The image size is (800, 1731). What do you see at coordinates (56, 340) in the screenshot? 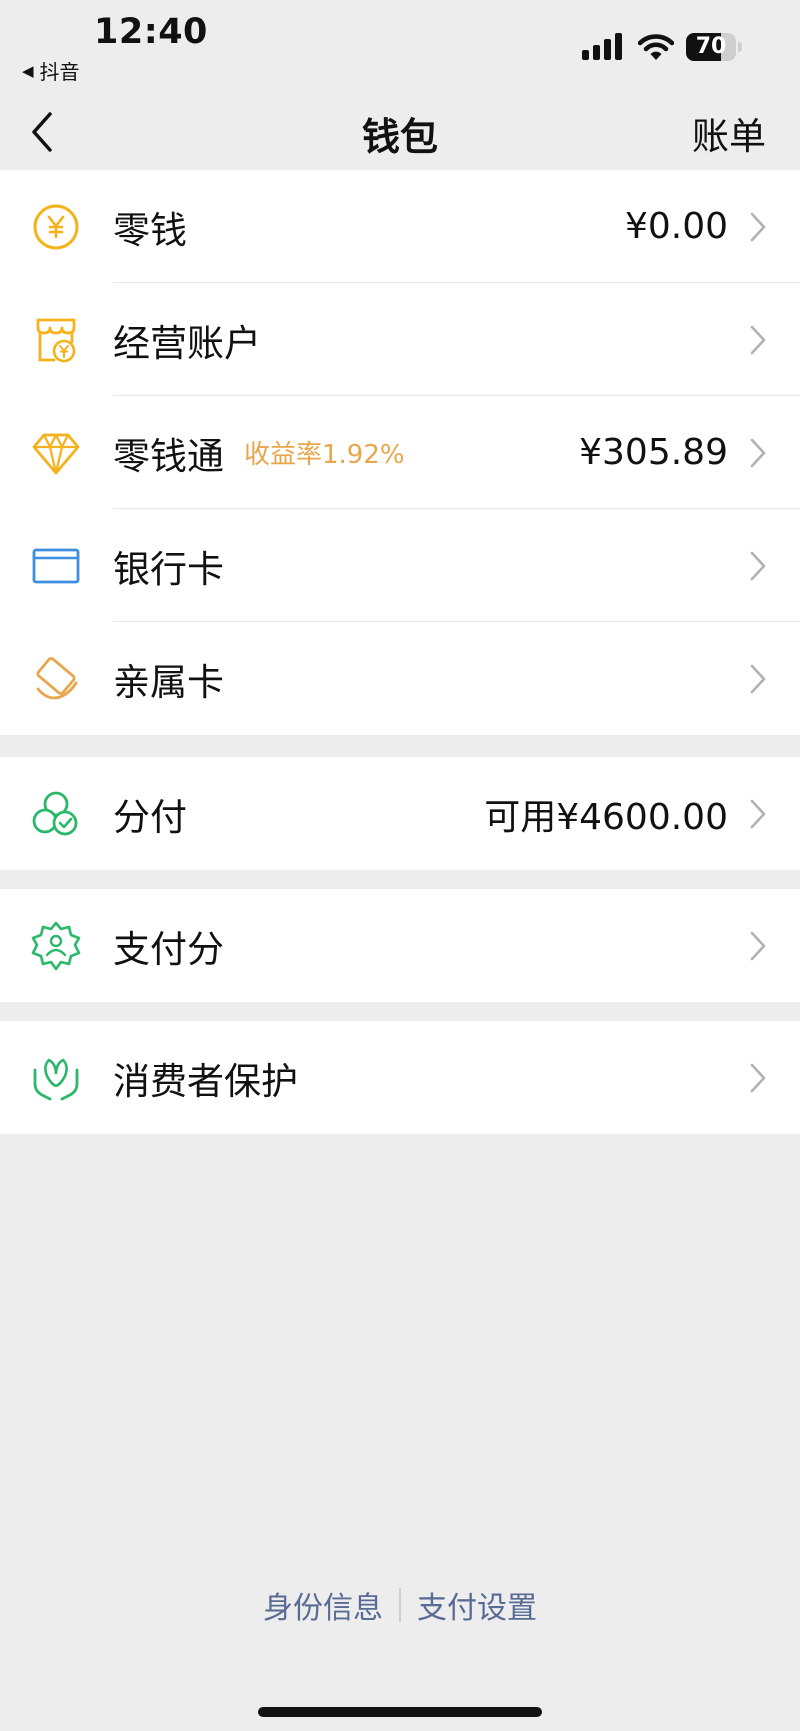
I see `shop-icon` at bounding box center [56, 340].